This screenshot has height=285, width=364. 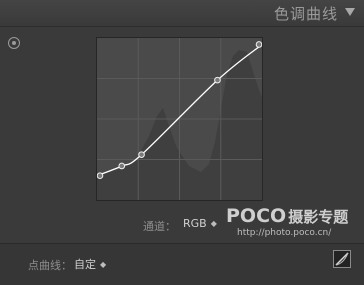 What do you see at coordinates (85, 264) in the screenshot?
I see `point-curve-value: 自定` at bounding box center [85, 264].